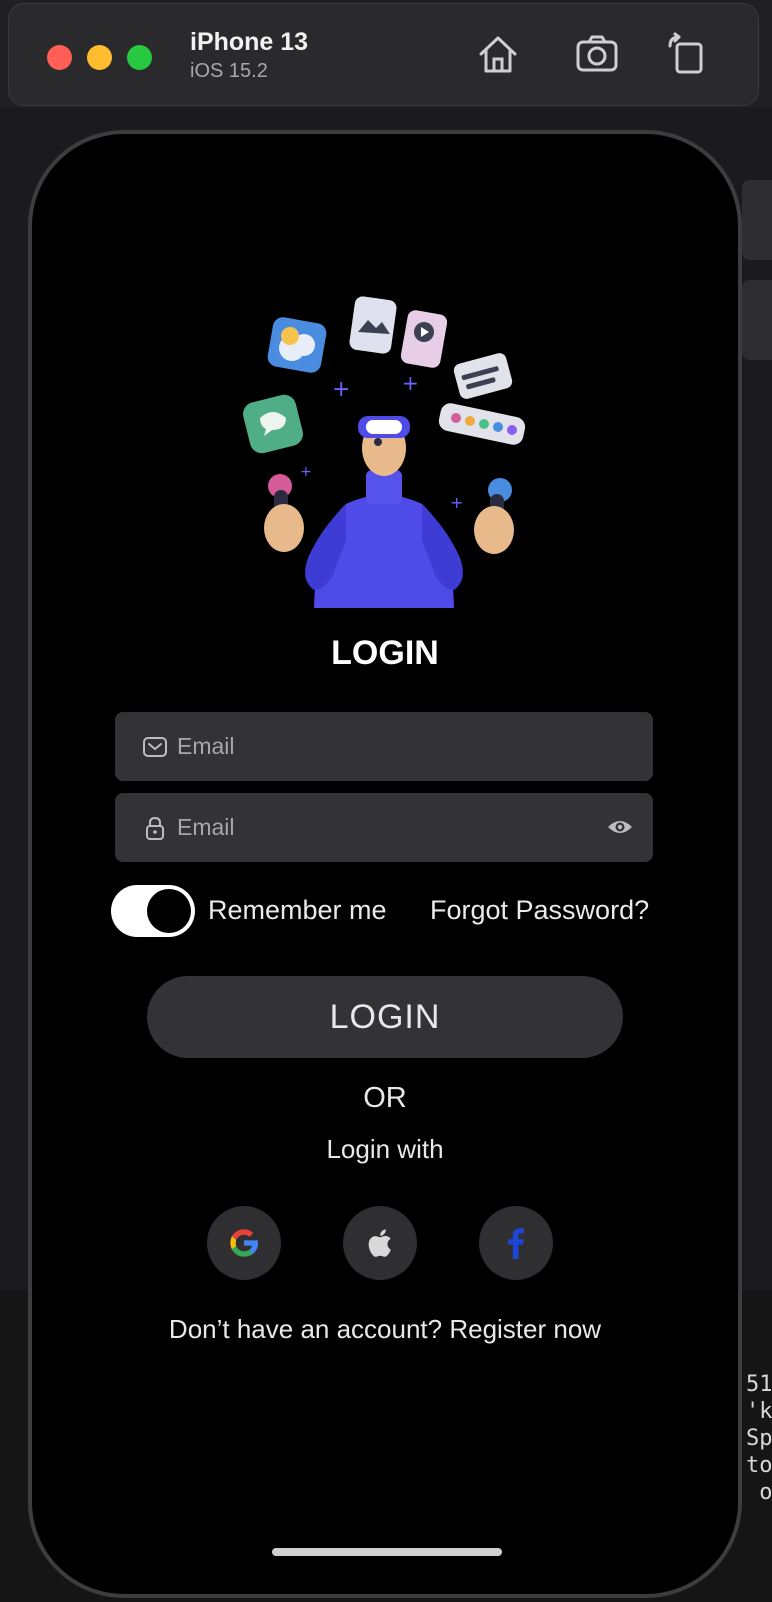 This screenshot has height=1602, width=772. Describe the element at coordinates (385, 1149) in the screenshot. I see `login-with-label: Login with` at that location.